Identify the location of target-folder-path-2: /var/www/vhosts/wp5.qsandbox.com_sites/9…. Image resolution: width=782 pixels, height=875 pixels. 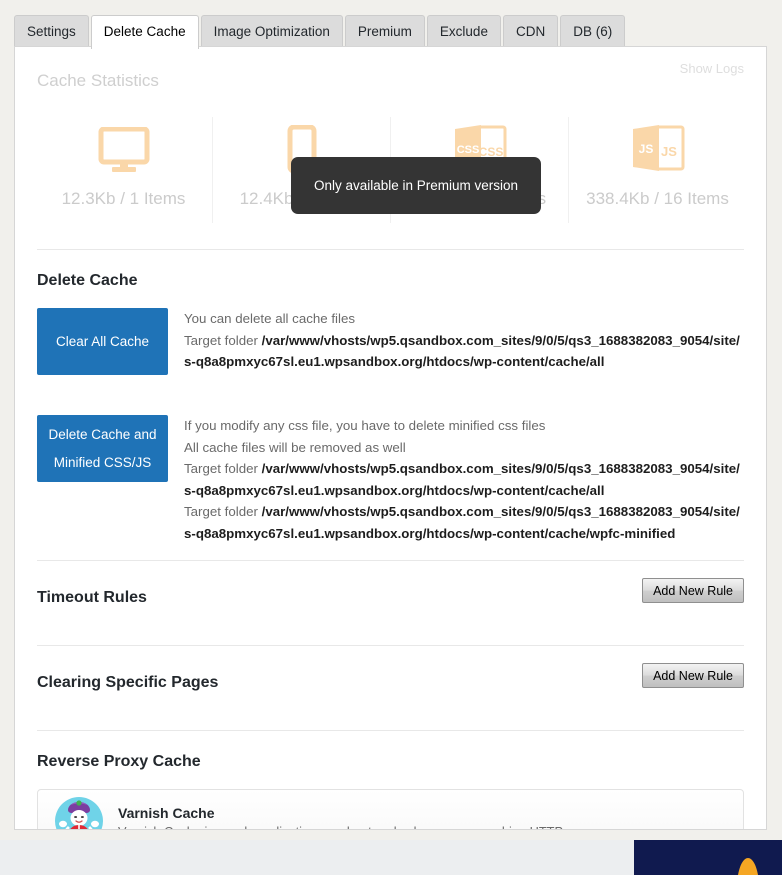
(462, 522).